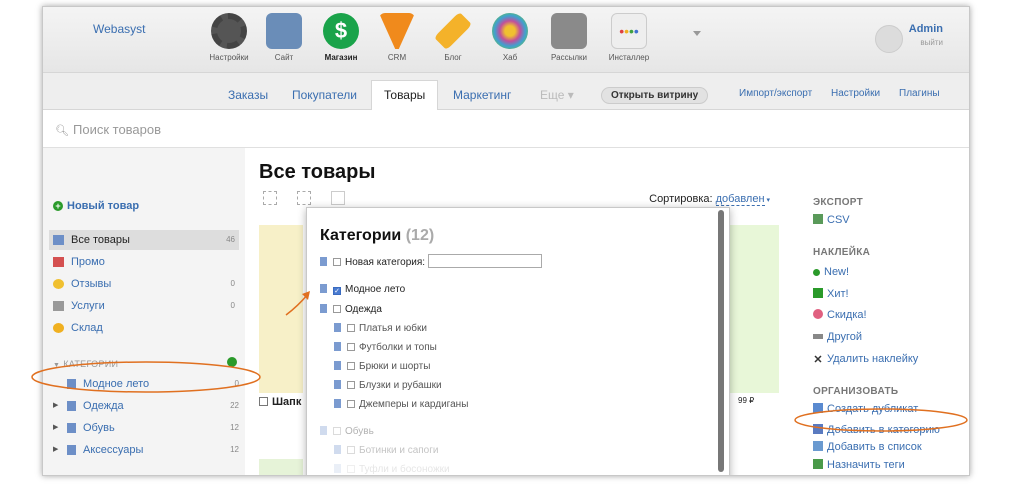 The height and width of the screenshot is (485, 1010). Describe the element at coordinates (831, 294) in the screenshot. I see `badge-hit-link: Хит!` at that location.